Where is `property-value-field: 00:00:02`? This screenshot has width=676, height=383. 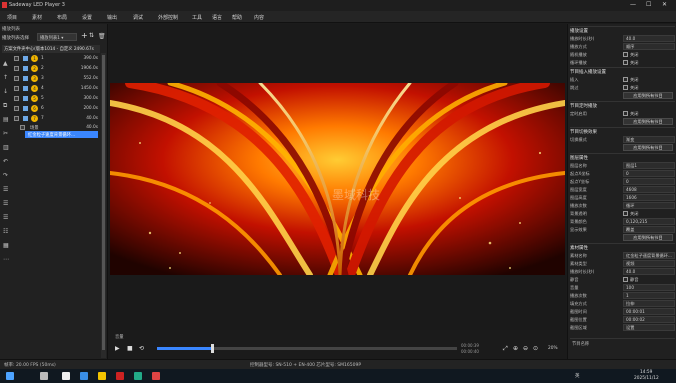
property-value-field: 00:00:02 is located at coordinates (649, 319).